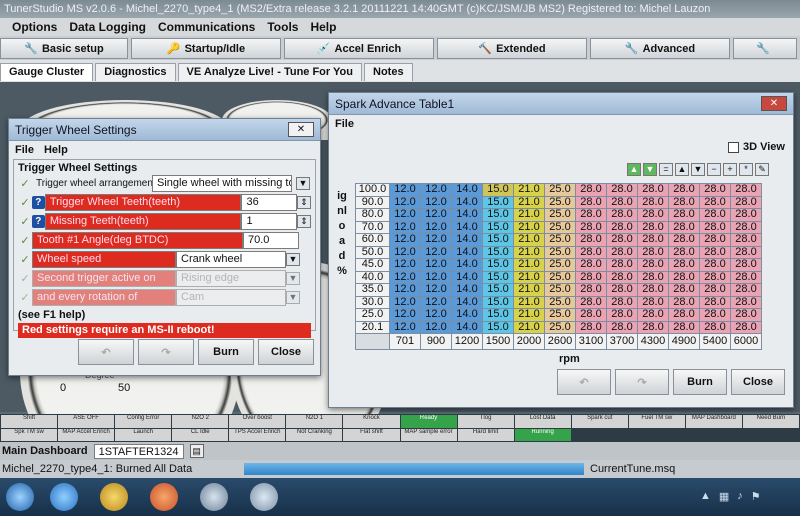  What do you see at coordinates (372, 277) in the screenshot?
I see `load-bin: 40.0` at bounding box center [372, 277].